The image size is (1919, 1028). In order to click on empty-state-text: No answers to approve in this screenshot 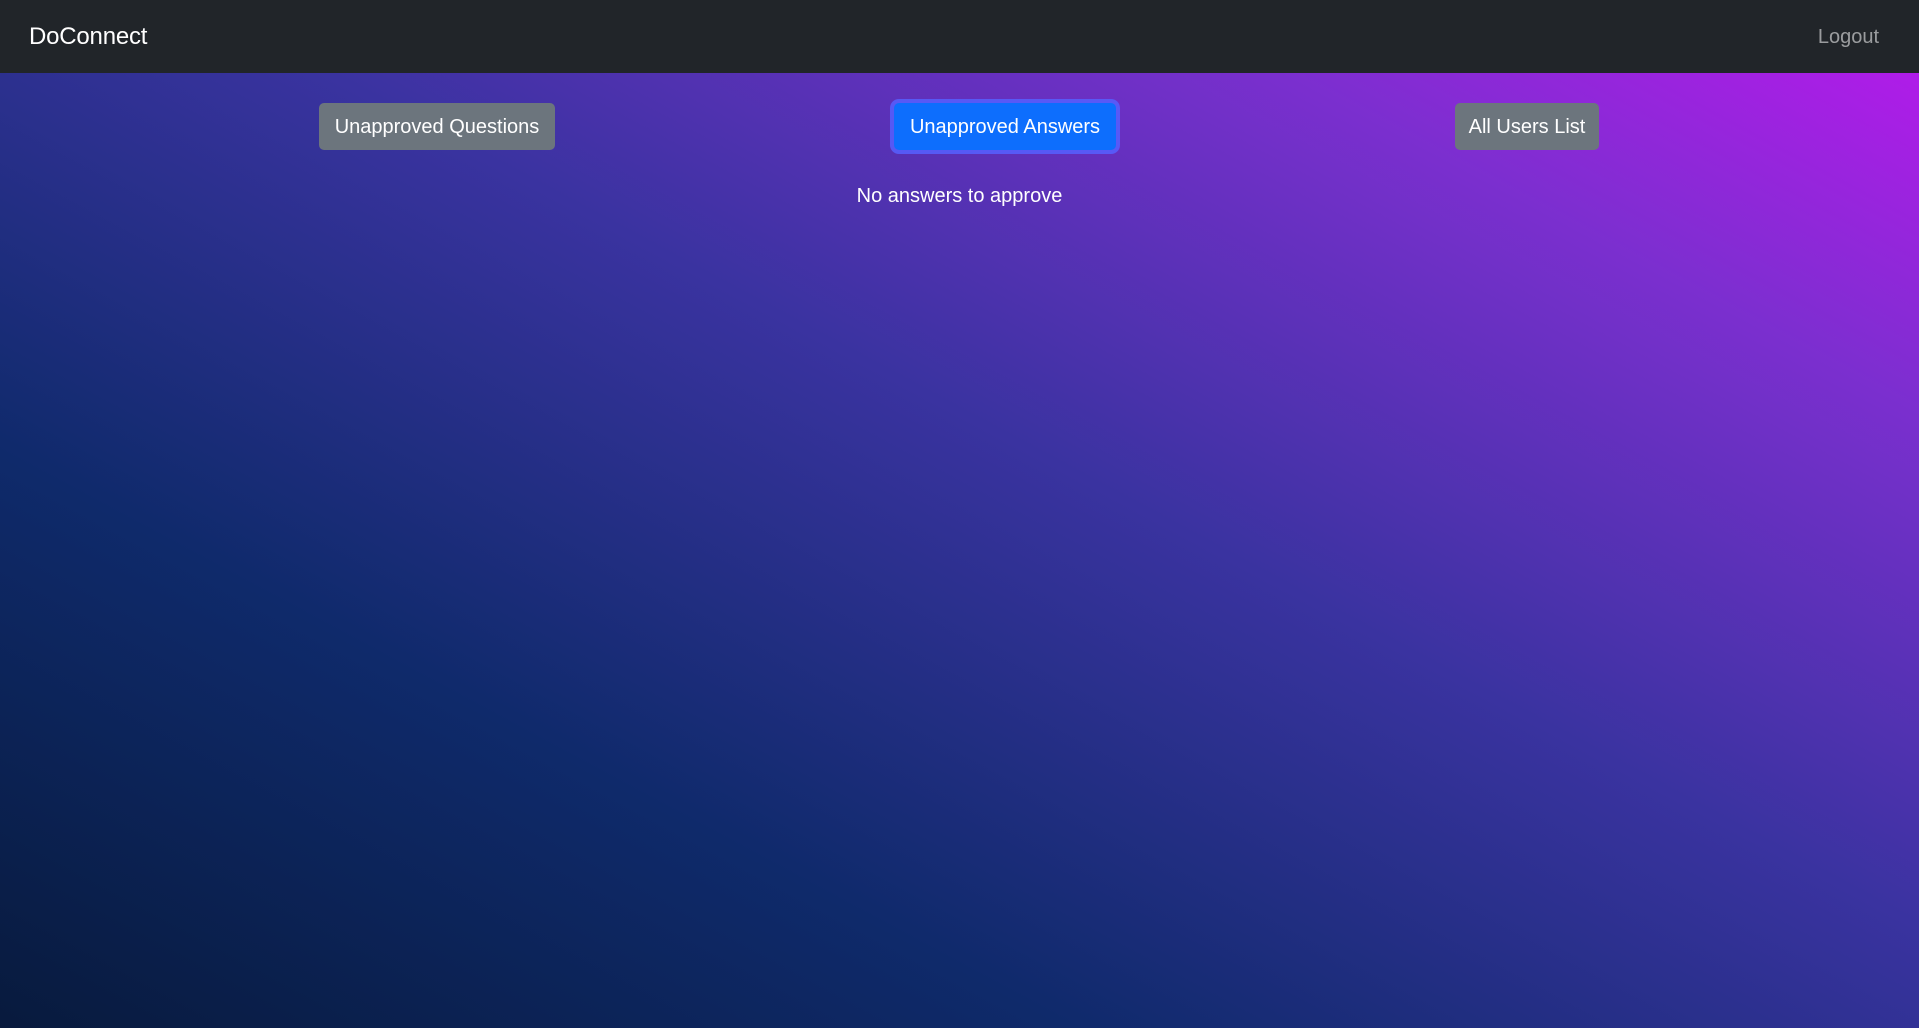, I will do `click(959, 196)`.